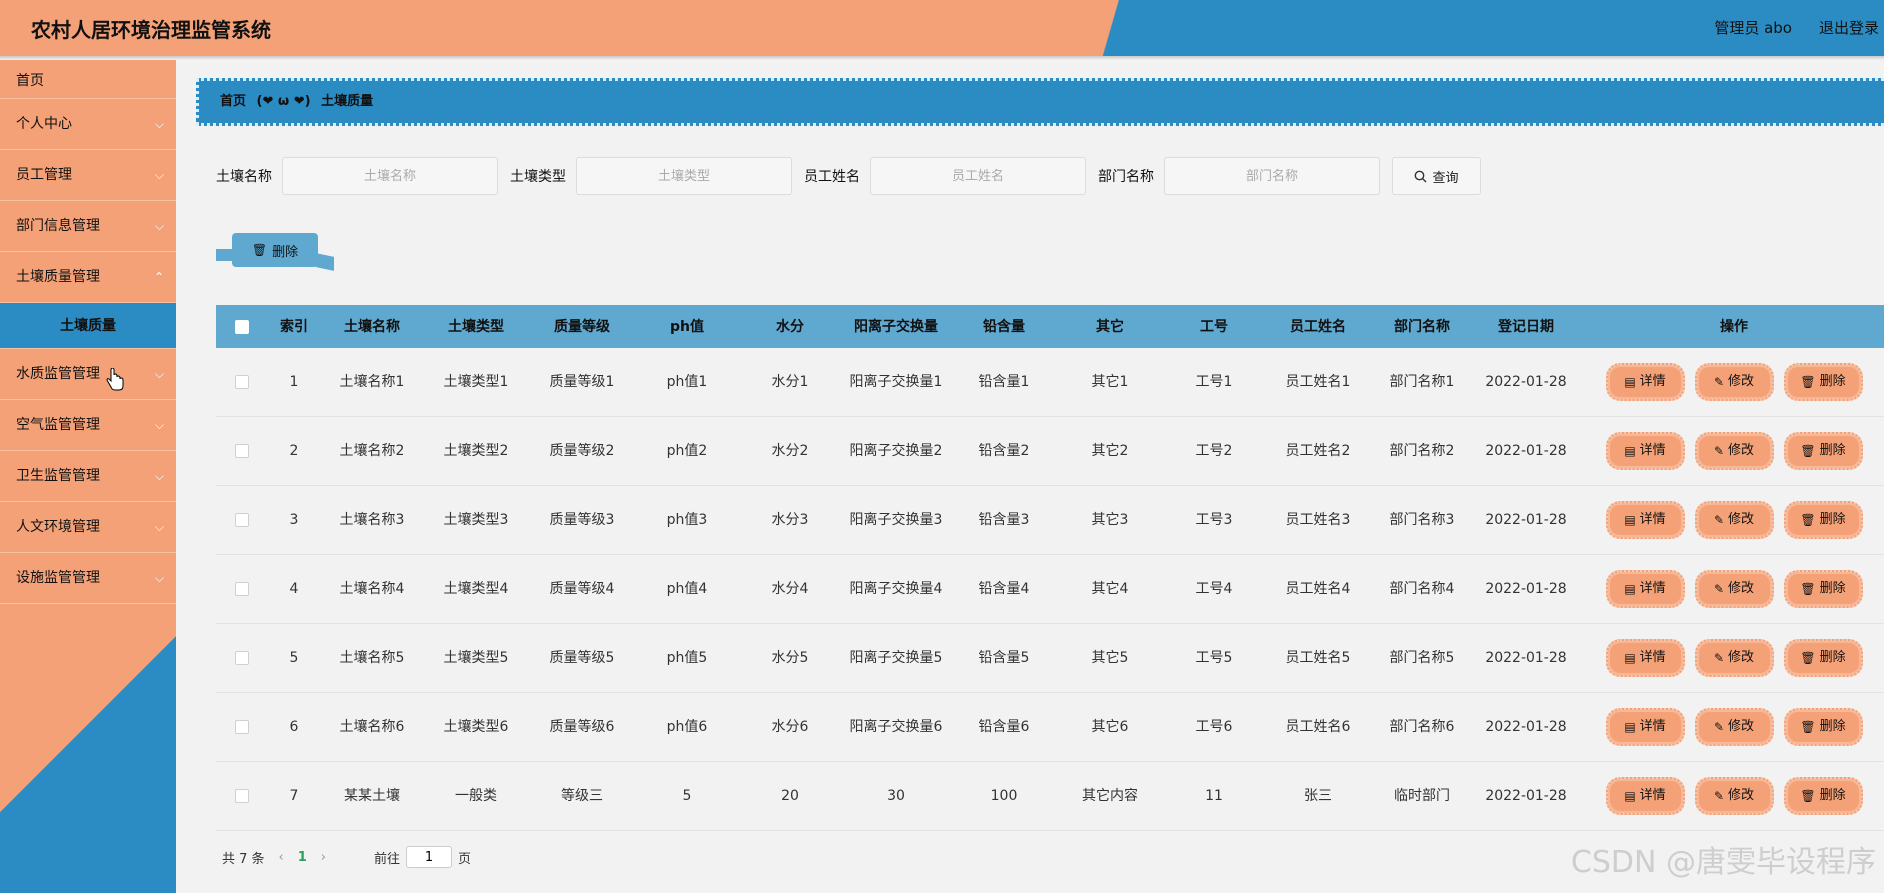  What do you see at coordinates (1318, 382) in the screenshot?
I see `cell-employee-name: 员工姓名1` at bounding box center [1318, 382].